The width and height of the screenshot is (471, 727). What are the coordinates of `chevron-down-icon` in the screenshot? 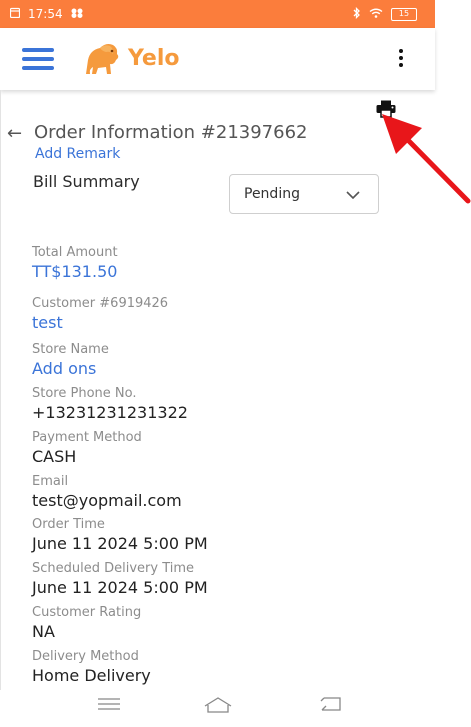 It's located at (353, 195).